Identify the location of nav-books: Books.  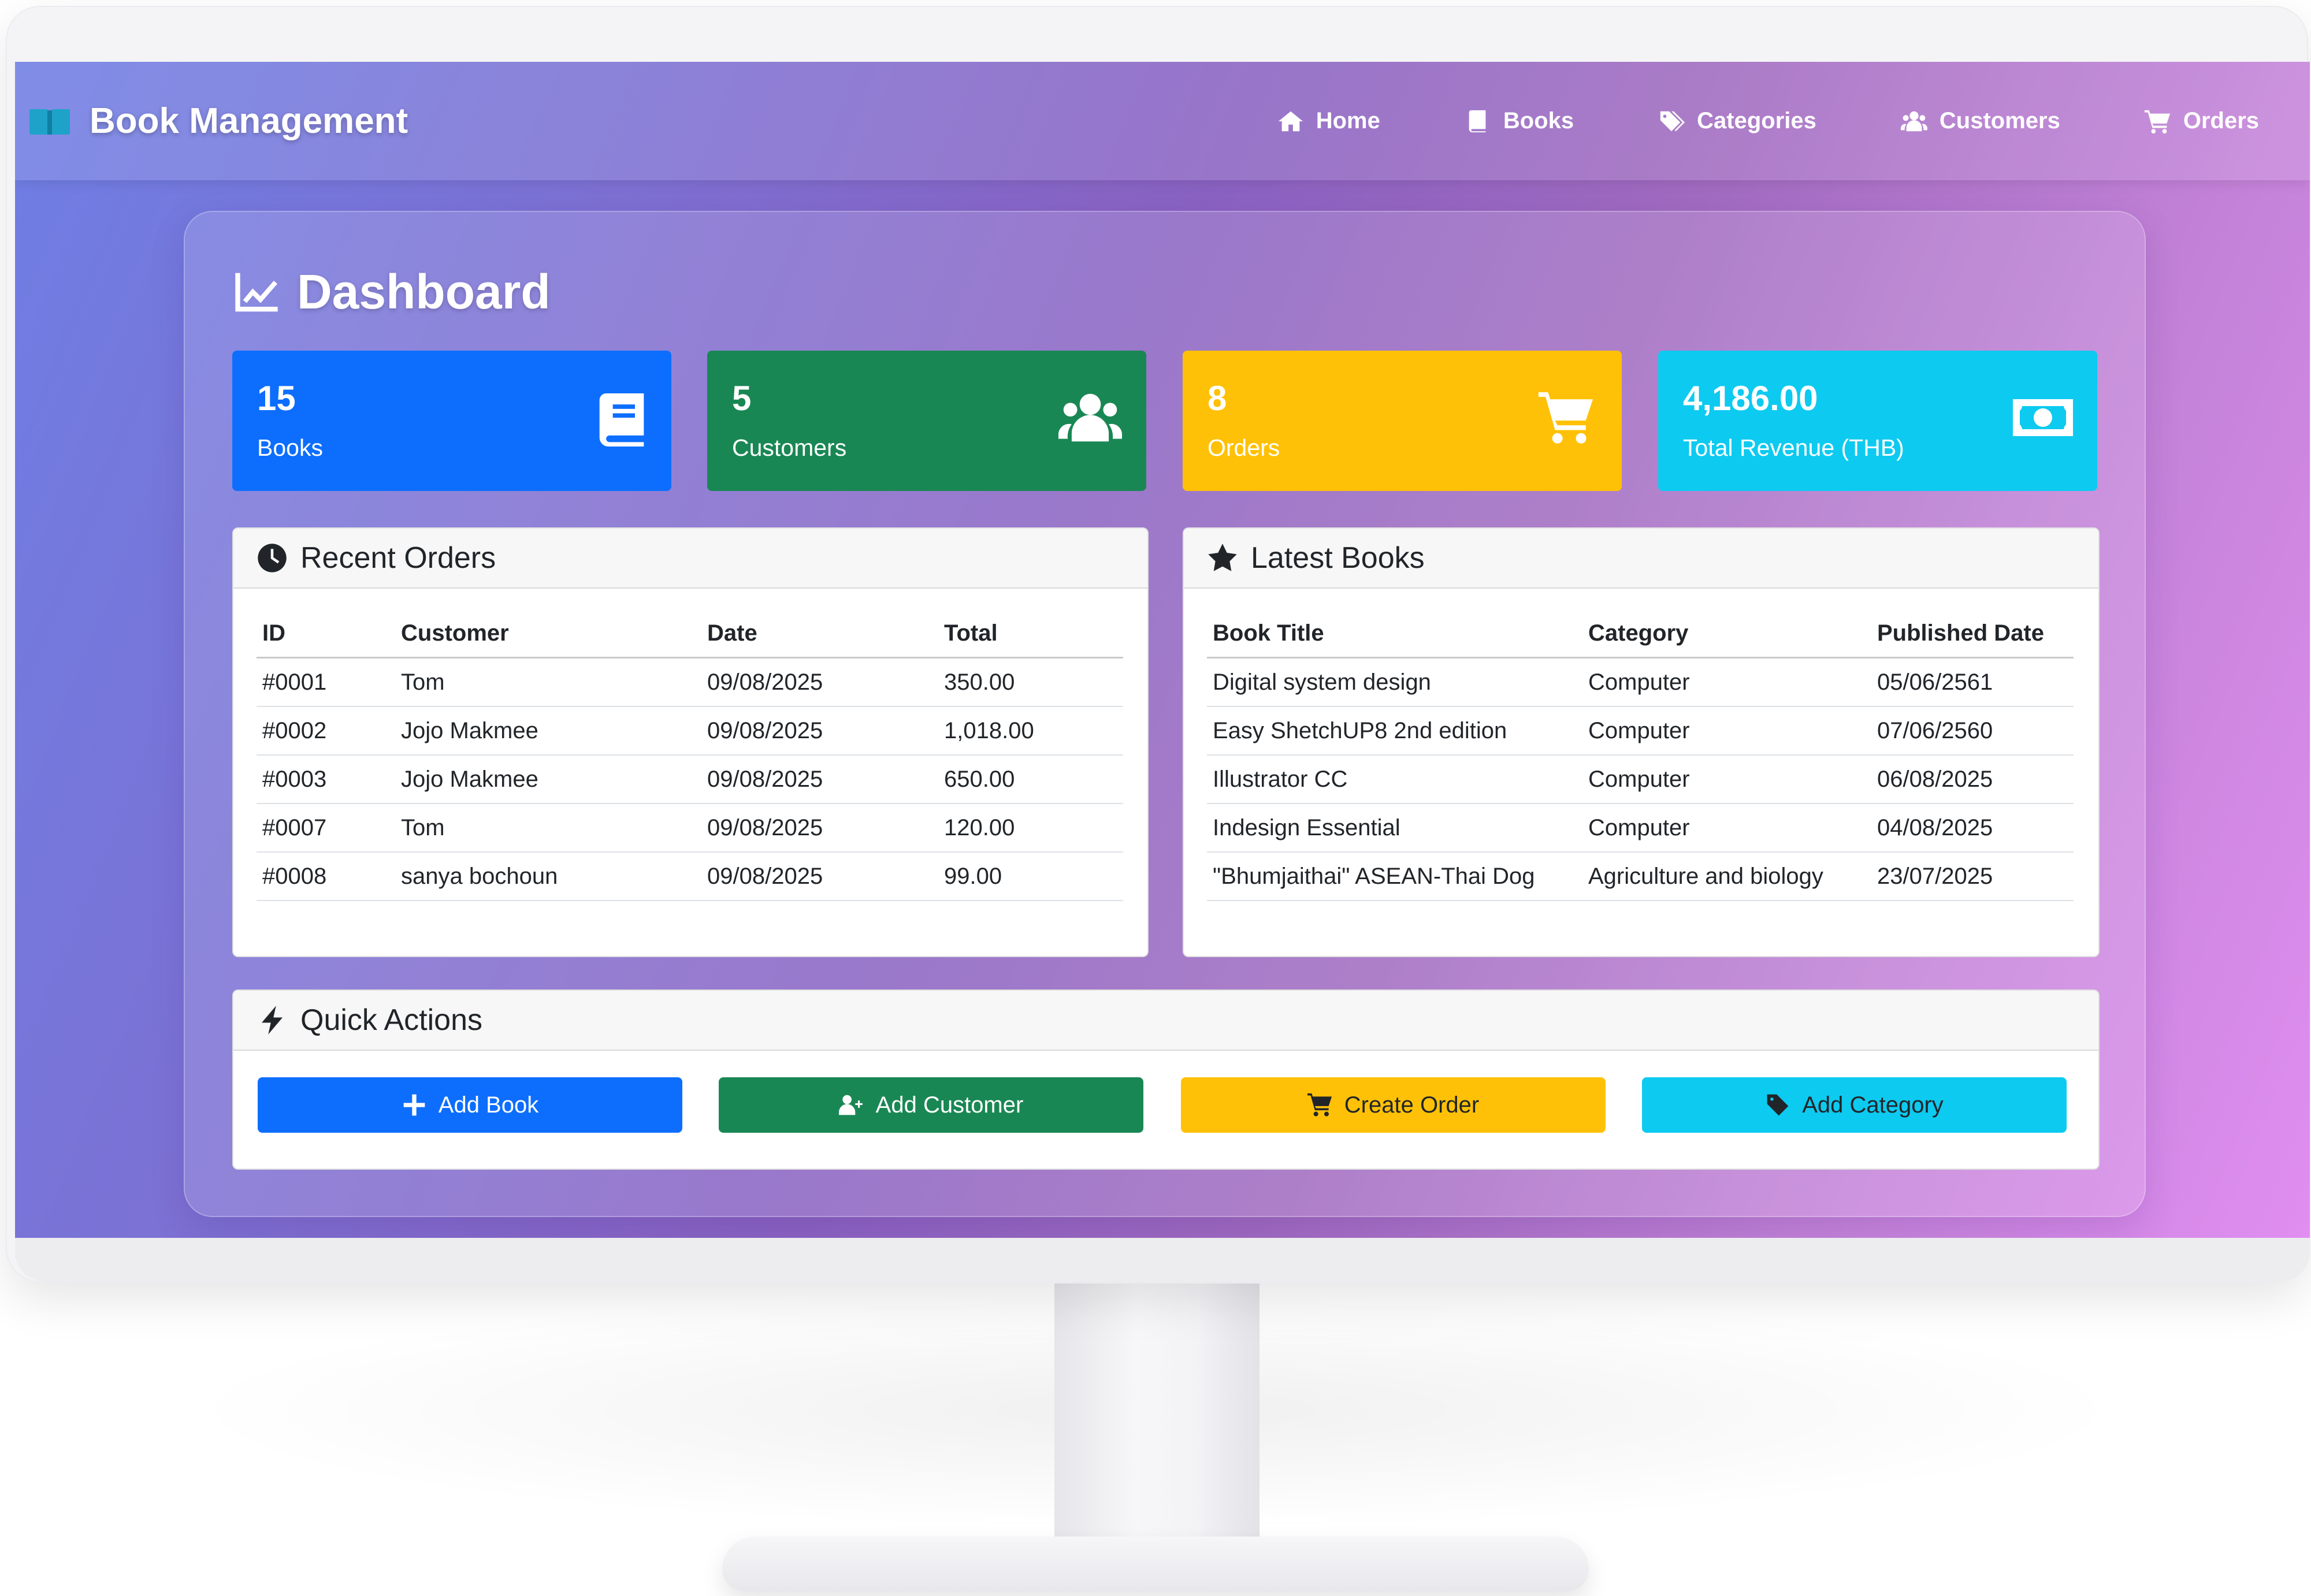
(1519, 122).